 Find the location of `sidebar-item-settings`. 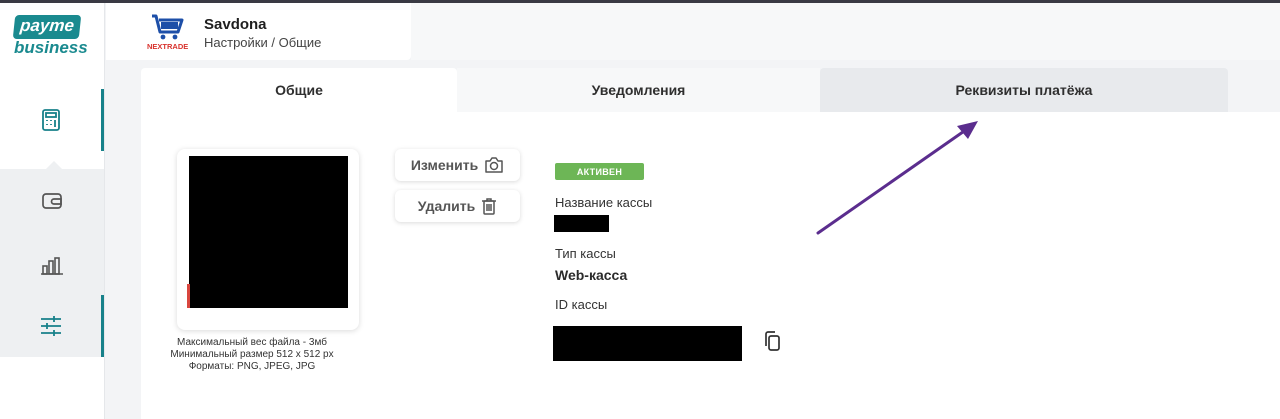

sidebar-item-settings is located at coordinates (52, 326).